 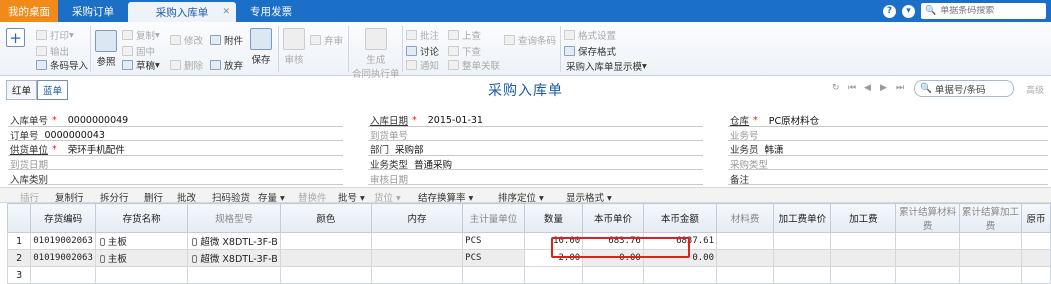 I want to click on advanced-search-link: 高级, so click(x=1035, y=89).